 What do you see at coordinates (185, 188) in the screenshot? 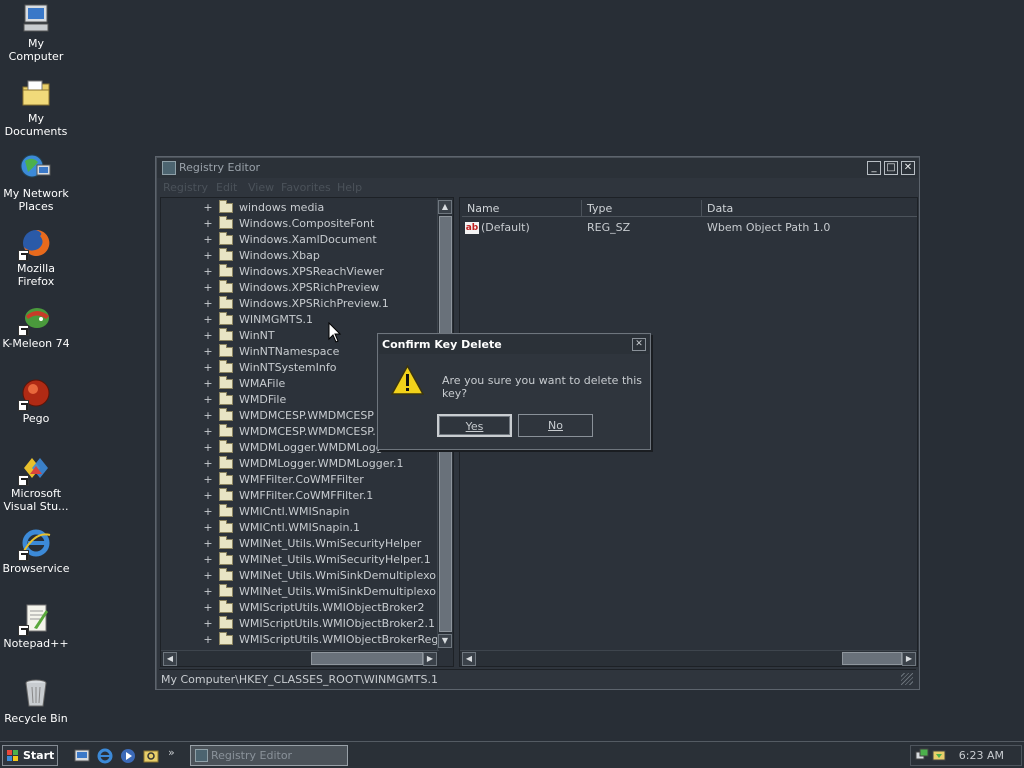
I see `menu-registry: Registry` at bounding box center [185, 188].